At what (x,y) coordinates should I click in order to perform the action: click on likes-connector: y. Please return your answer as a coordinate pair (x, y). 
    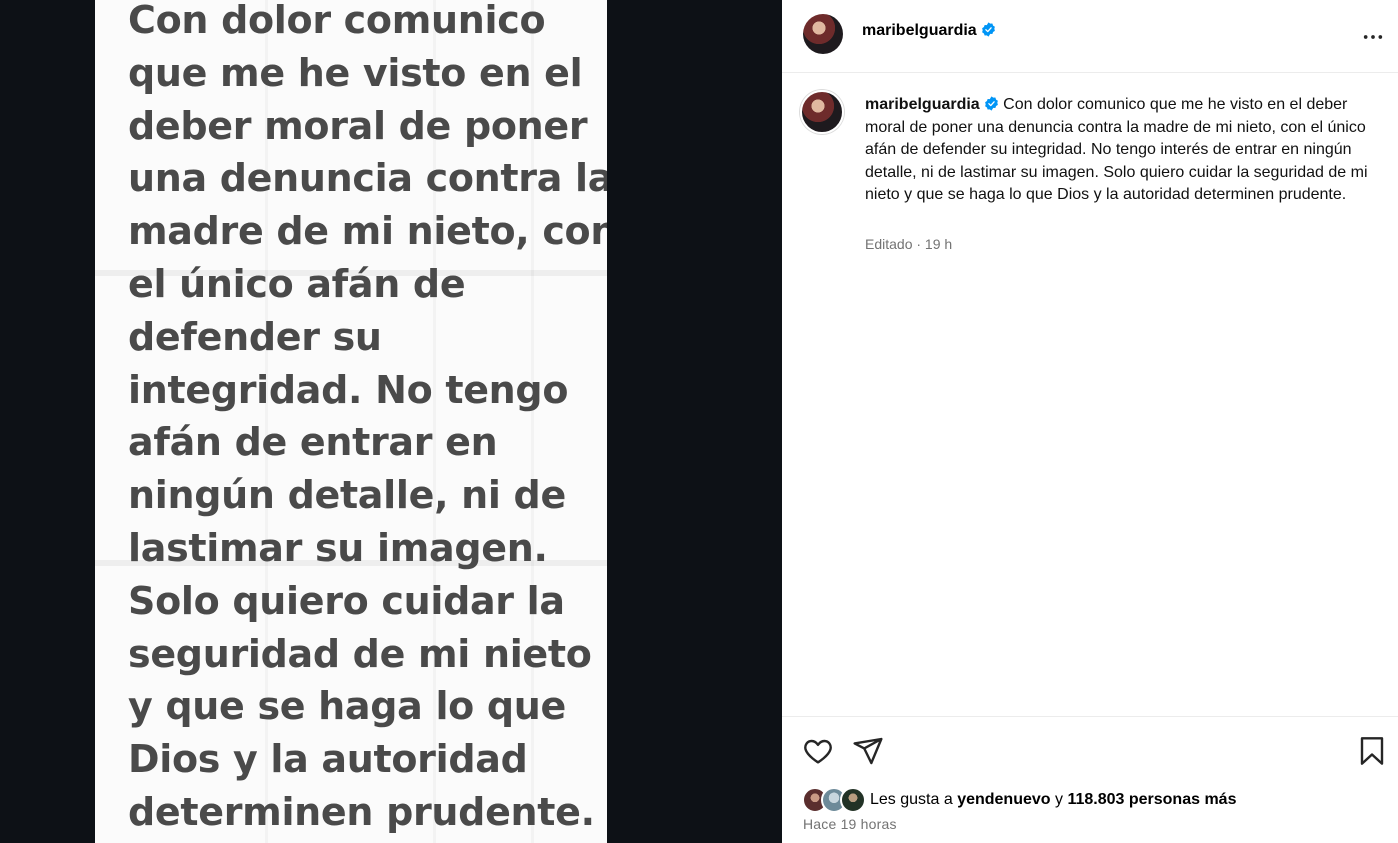
    Looking at the image, I should click on (1059, 799).